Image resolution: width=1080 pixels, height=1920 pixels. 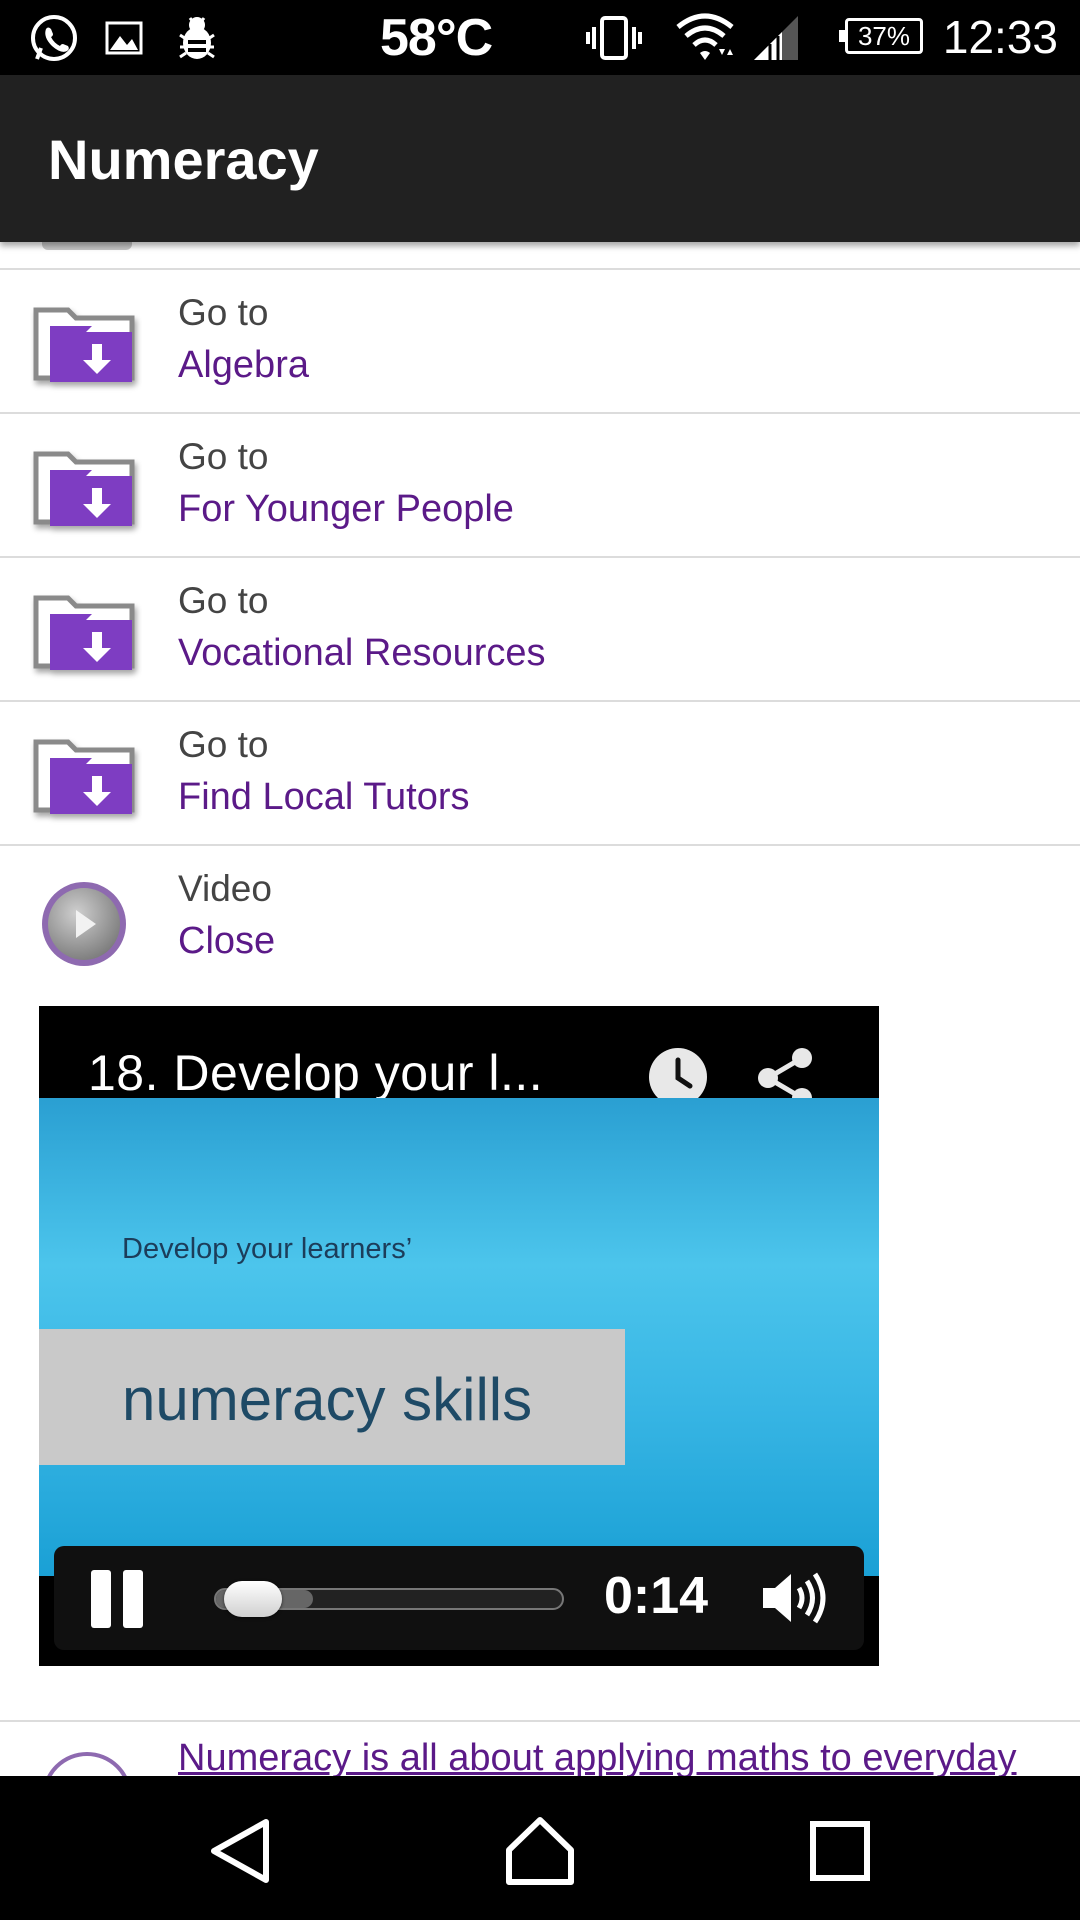 I want to click on pause-icon, so click(x=119, y=1598).